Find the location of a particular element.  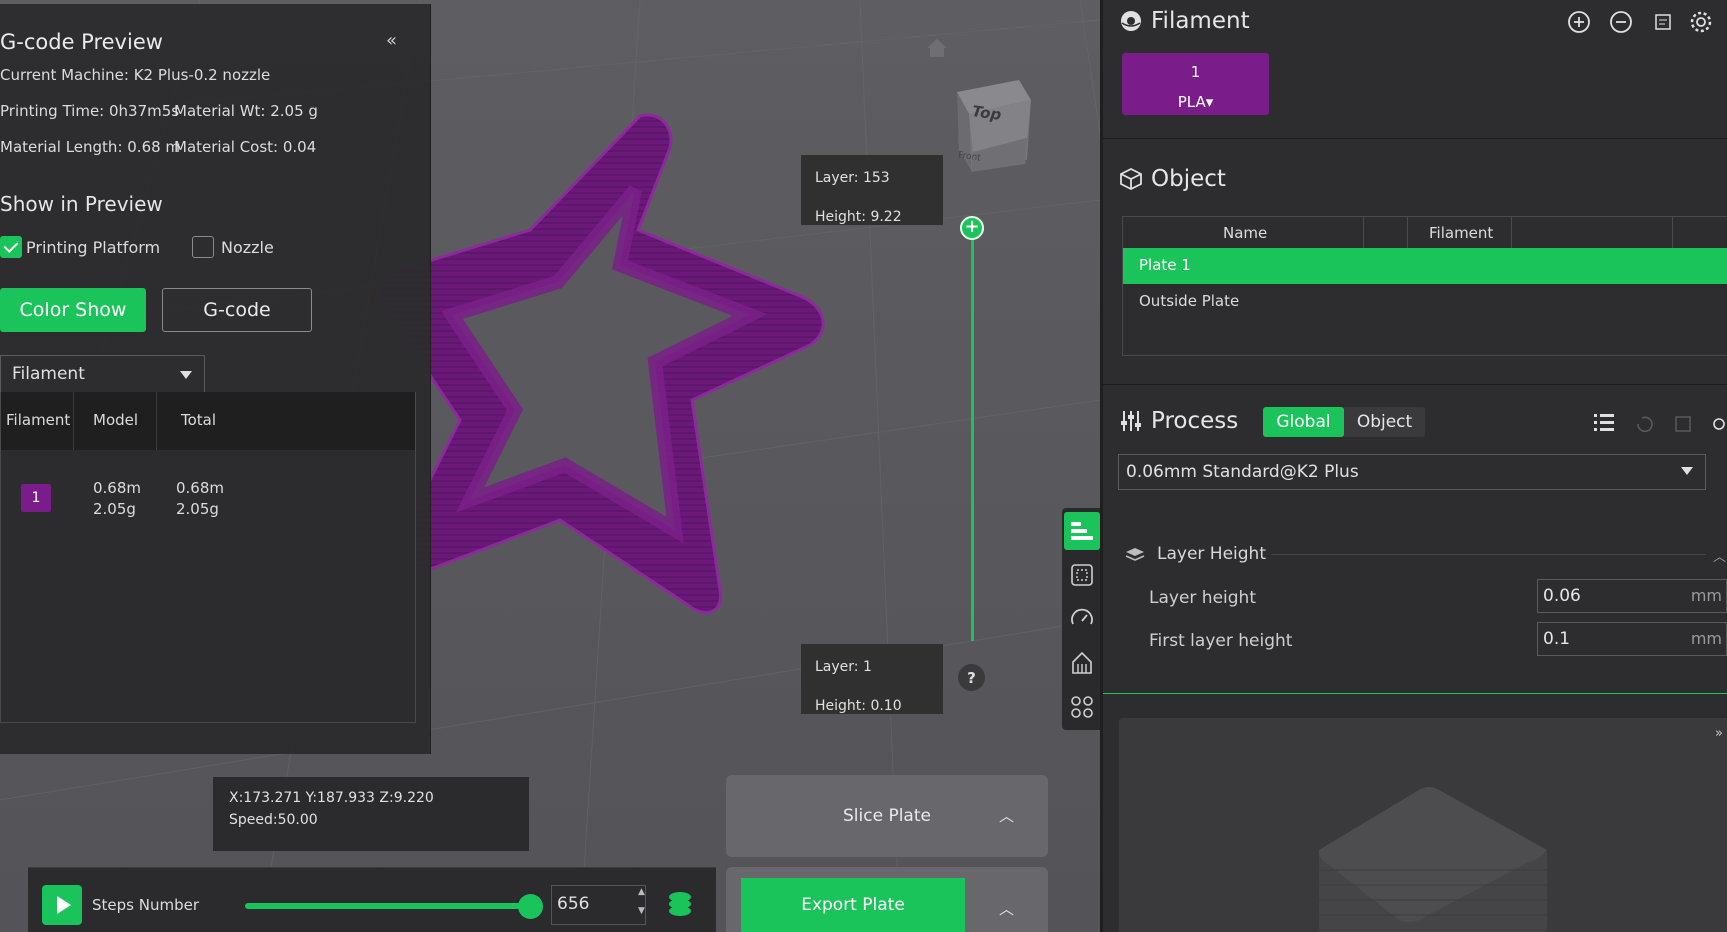

bottom-layer-height: Height: 0.10 is located at coordinates (858, 706).